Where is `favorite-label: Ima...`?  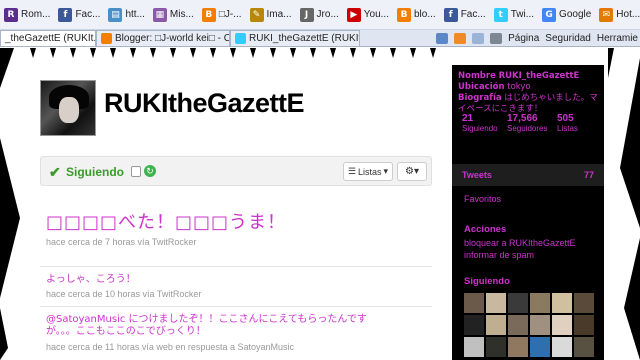 favorite-label: Ima... is located at coordinates (279, 14).